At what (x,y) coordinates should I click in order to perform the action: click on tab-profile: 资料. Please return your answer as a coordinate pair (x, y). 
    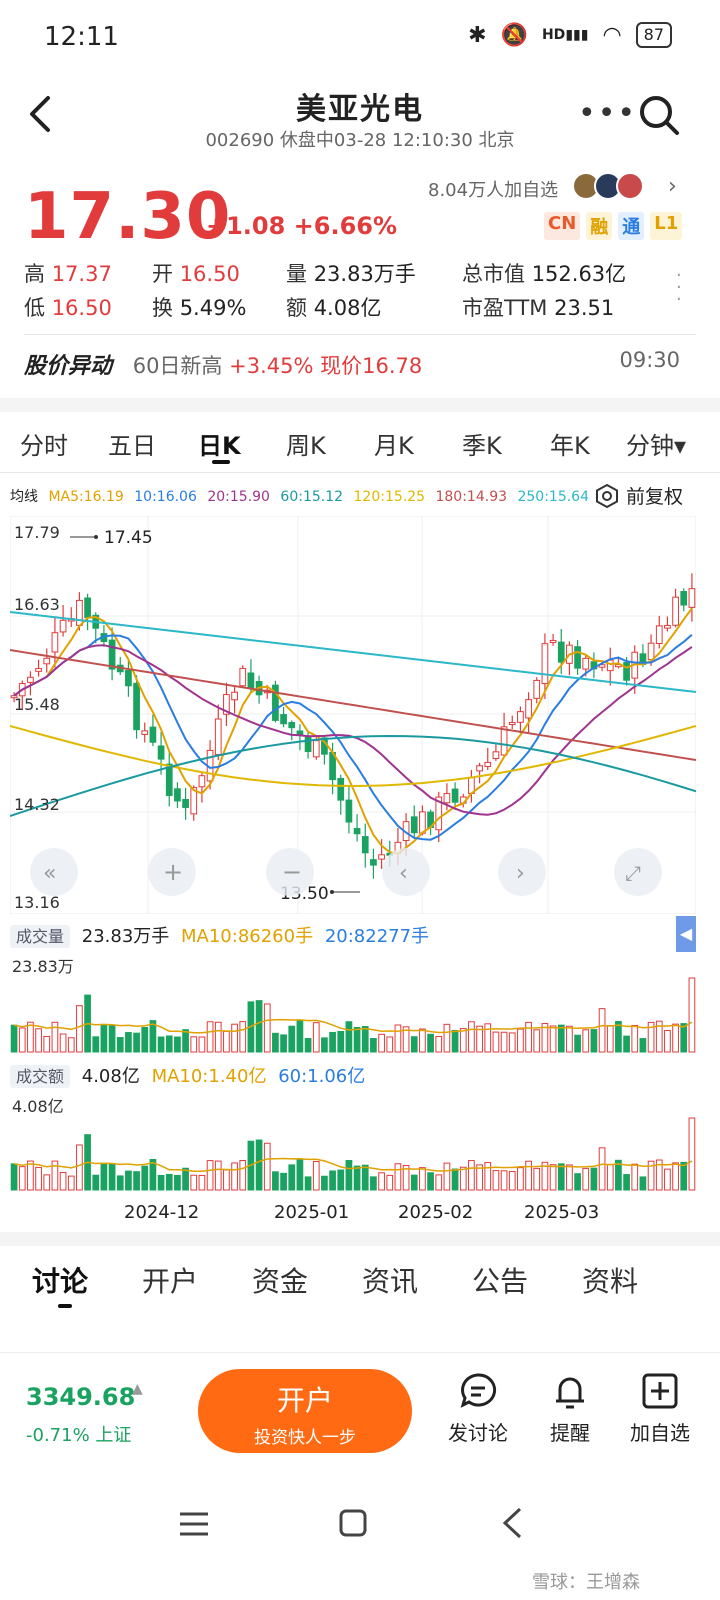
    Looking at the image, I should click on (610, 1280).